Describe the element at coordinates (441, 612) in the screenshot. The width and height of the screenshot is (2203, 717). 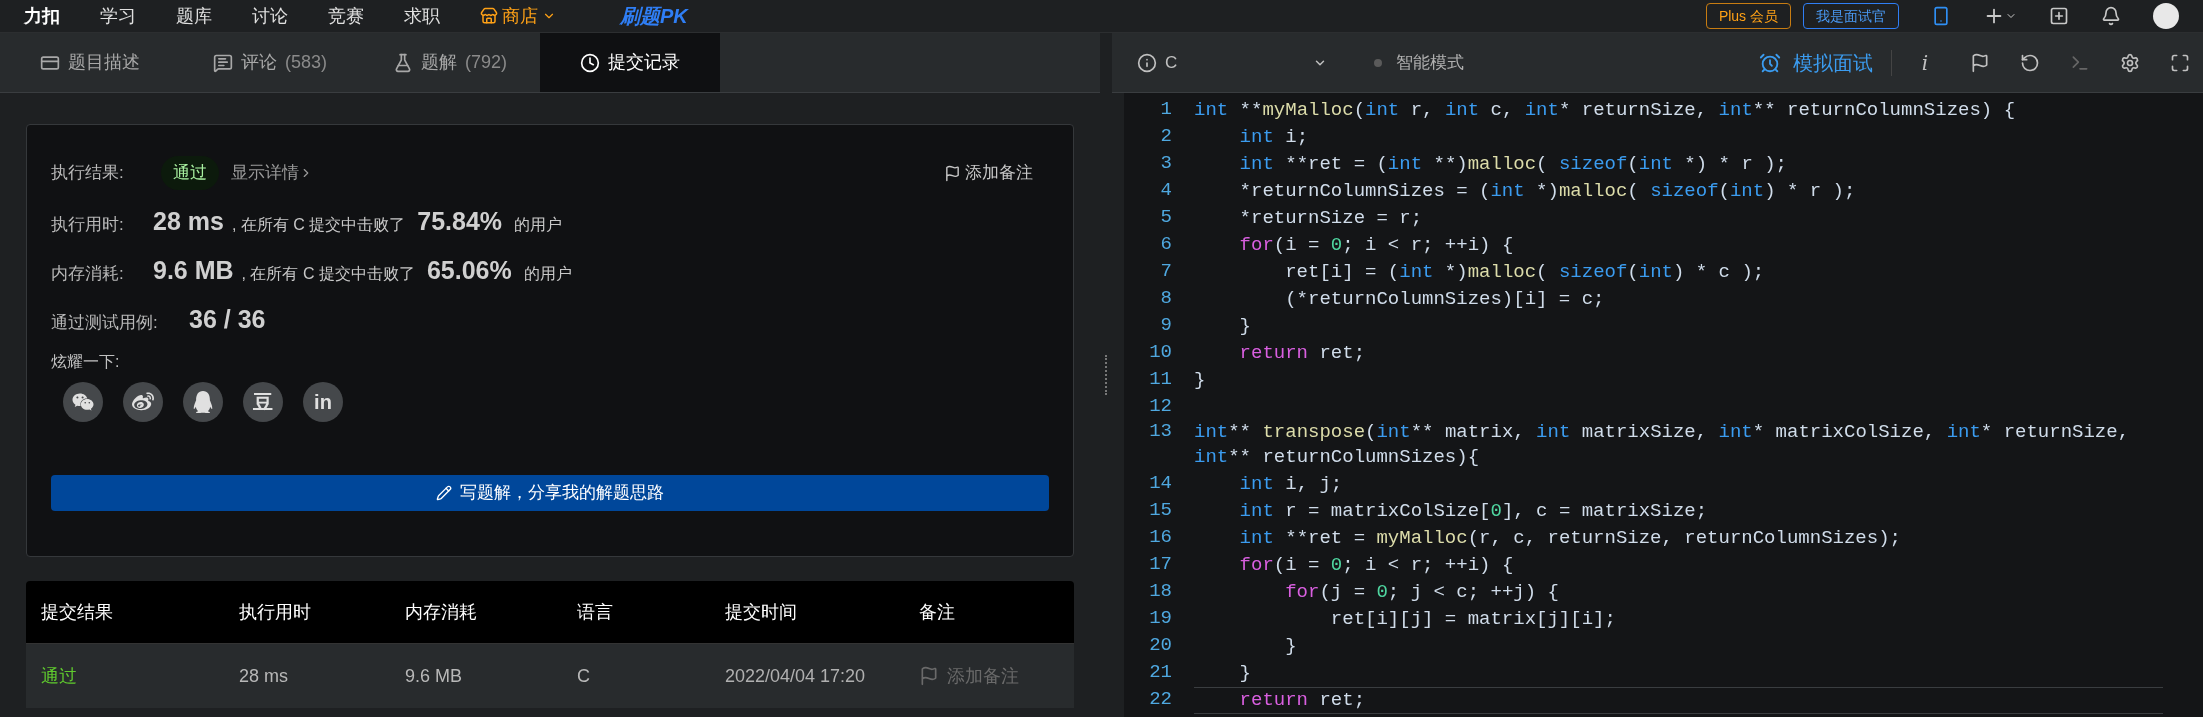
I see `column-header: 内存消耗` at that location.